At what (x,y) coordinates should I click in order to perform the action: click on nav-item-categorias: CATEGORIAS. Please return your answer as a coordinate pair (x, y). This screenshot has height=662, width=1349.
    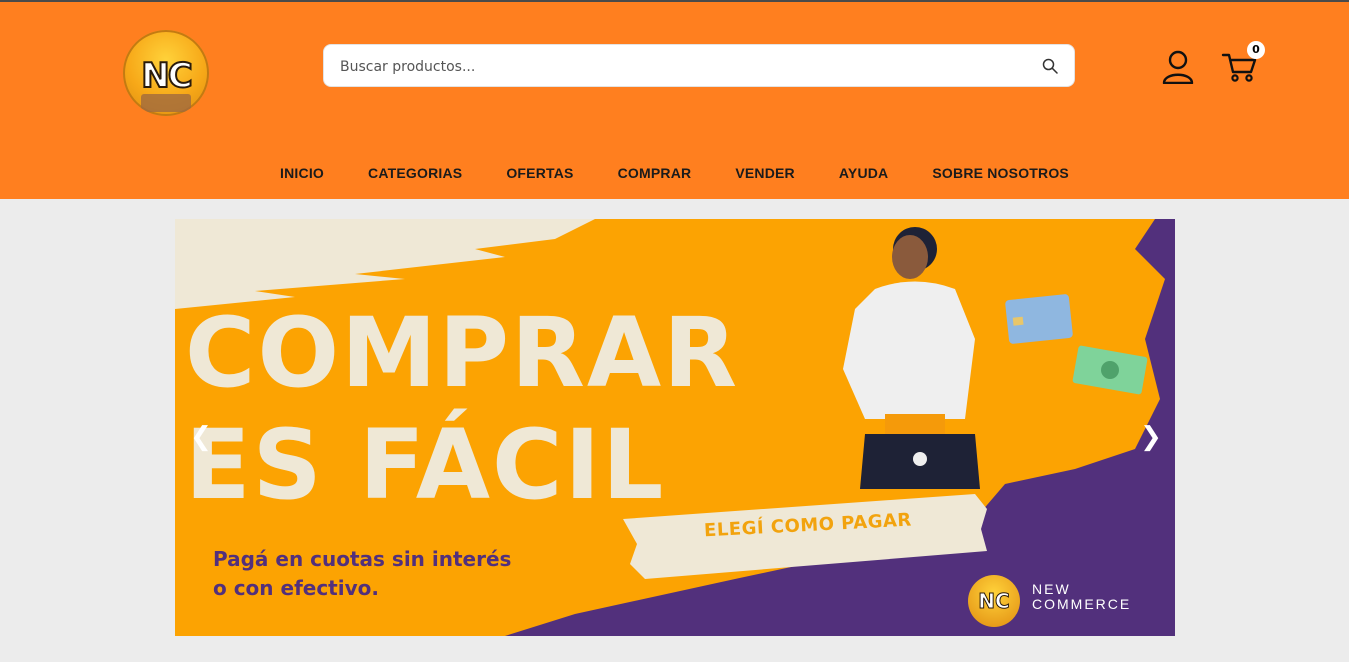
    Looking at the image, I should click on (415, 173).